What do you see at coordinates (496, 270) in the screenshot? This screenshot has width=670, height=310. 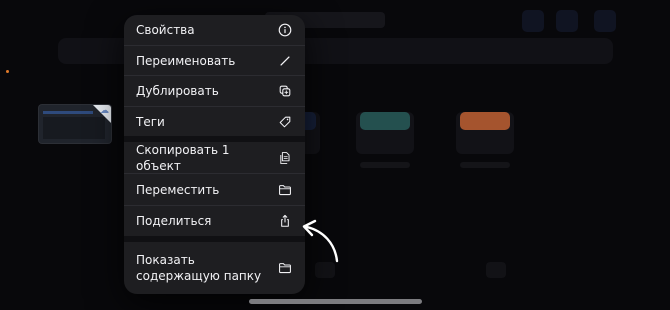 I see `background-file-icon` at bounding box center [496, 270].